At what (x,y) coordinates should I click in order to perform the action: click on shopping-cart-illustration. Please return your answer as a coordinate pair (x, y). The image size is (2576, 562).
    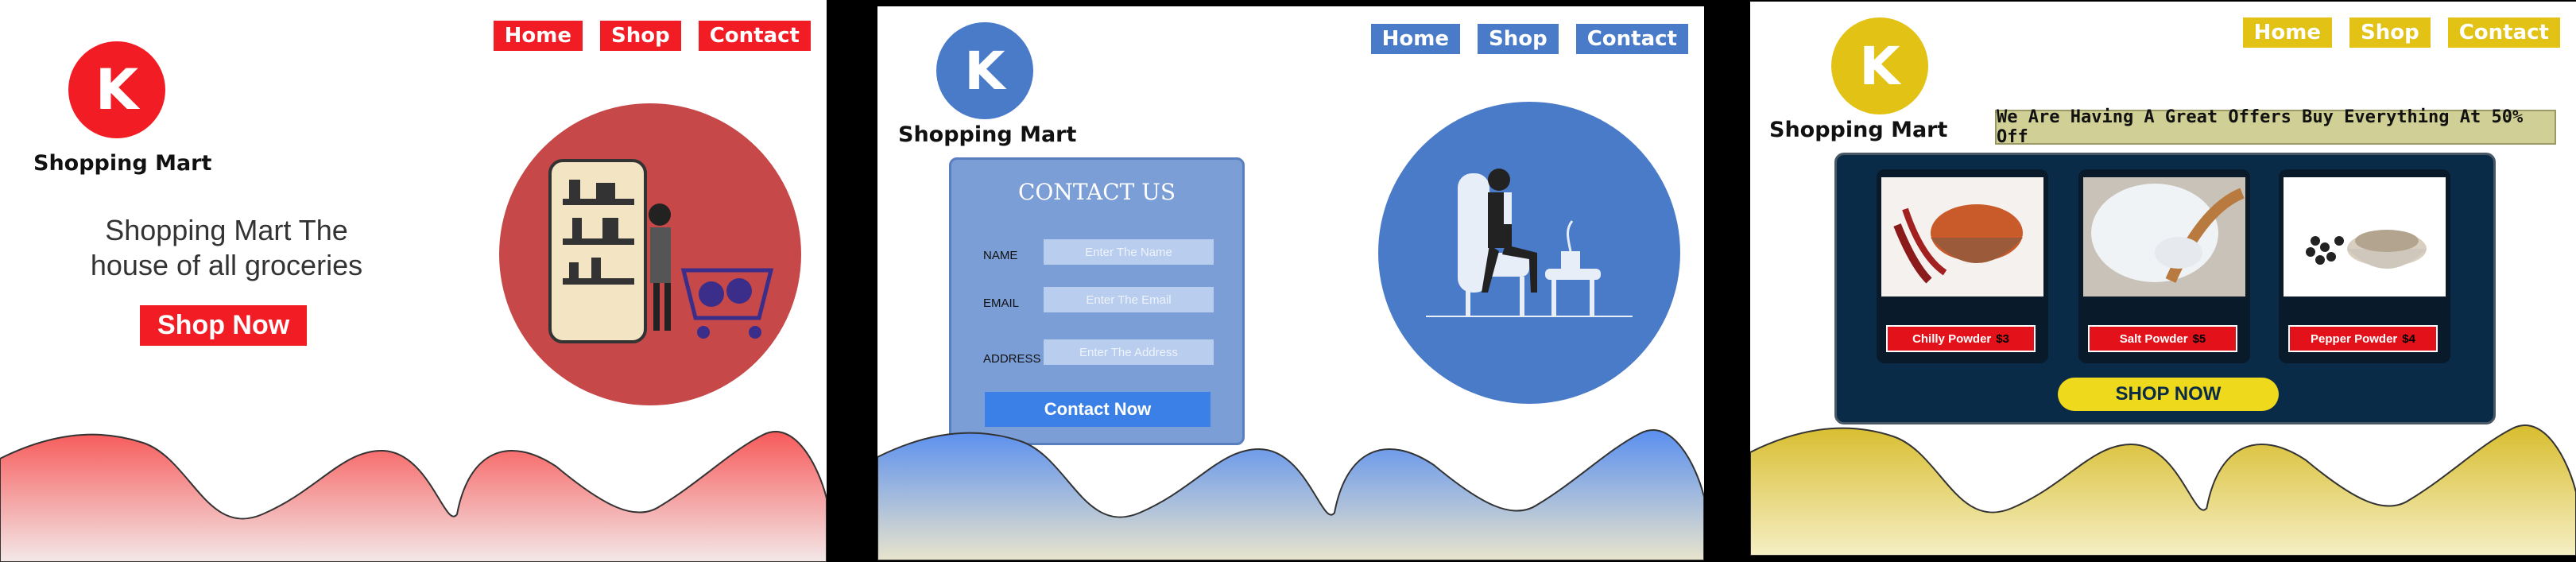
    Looking at the image, I should click on (661, 251).